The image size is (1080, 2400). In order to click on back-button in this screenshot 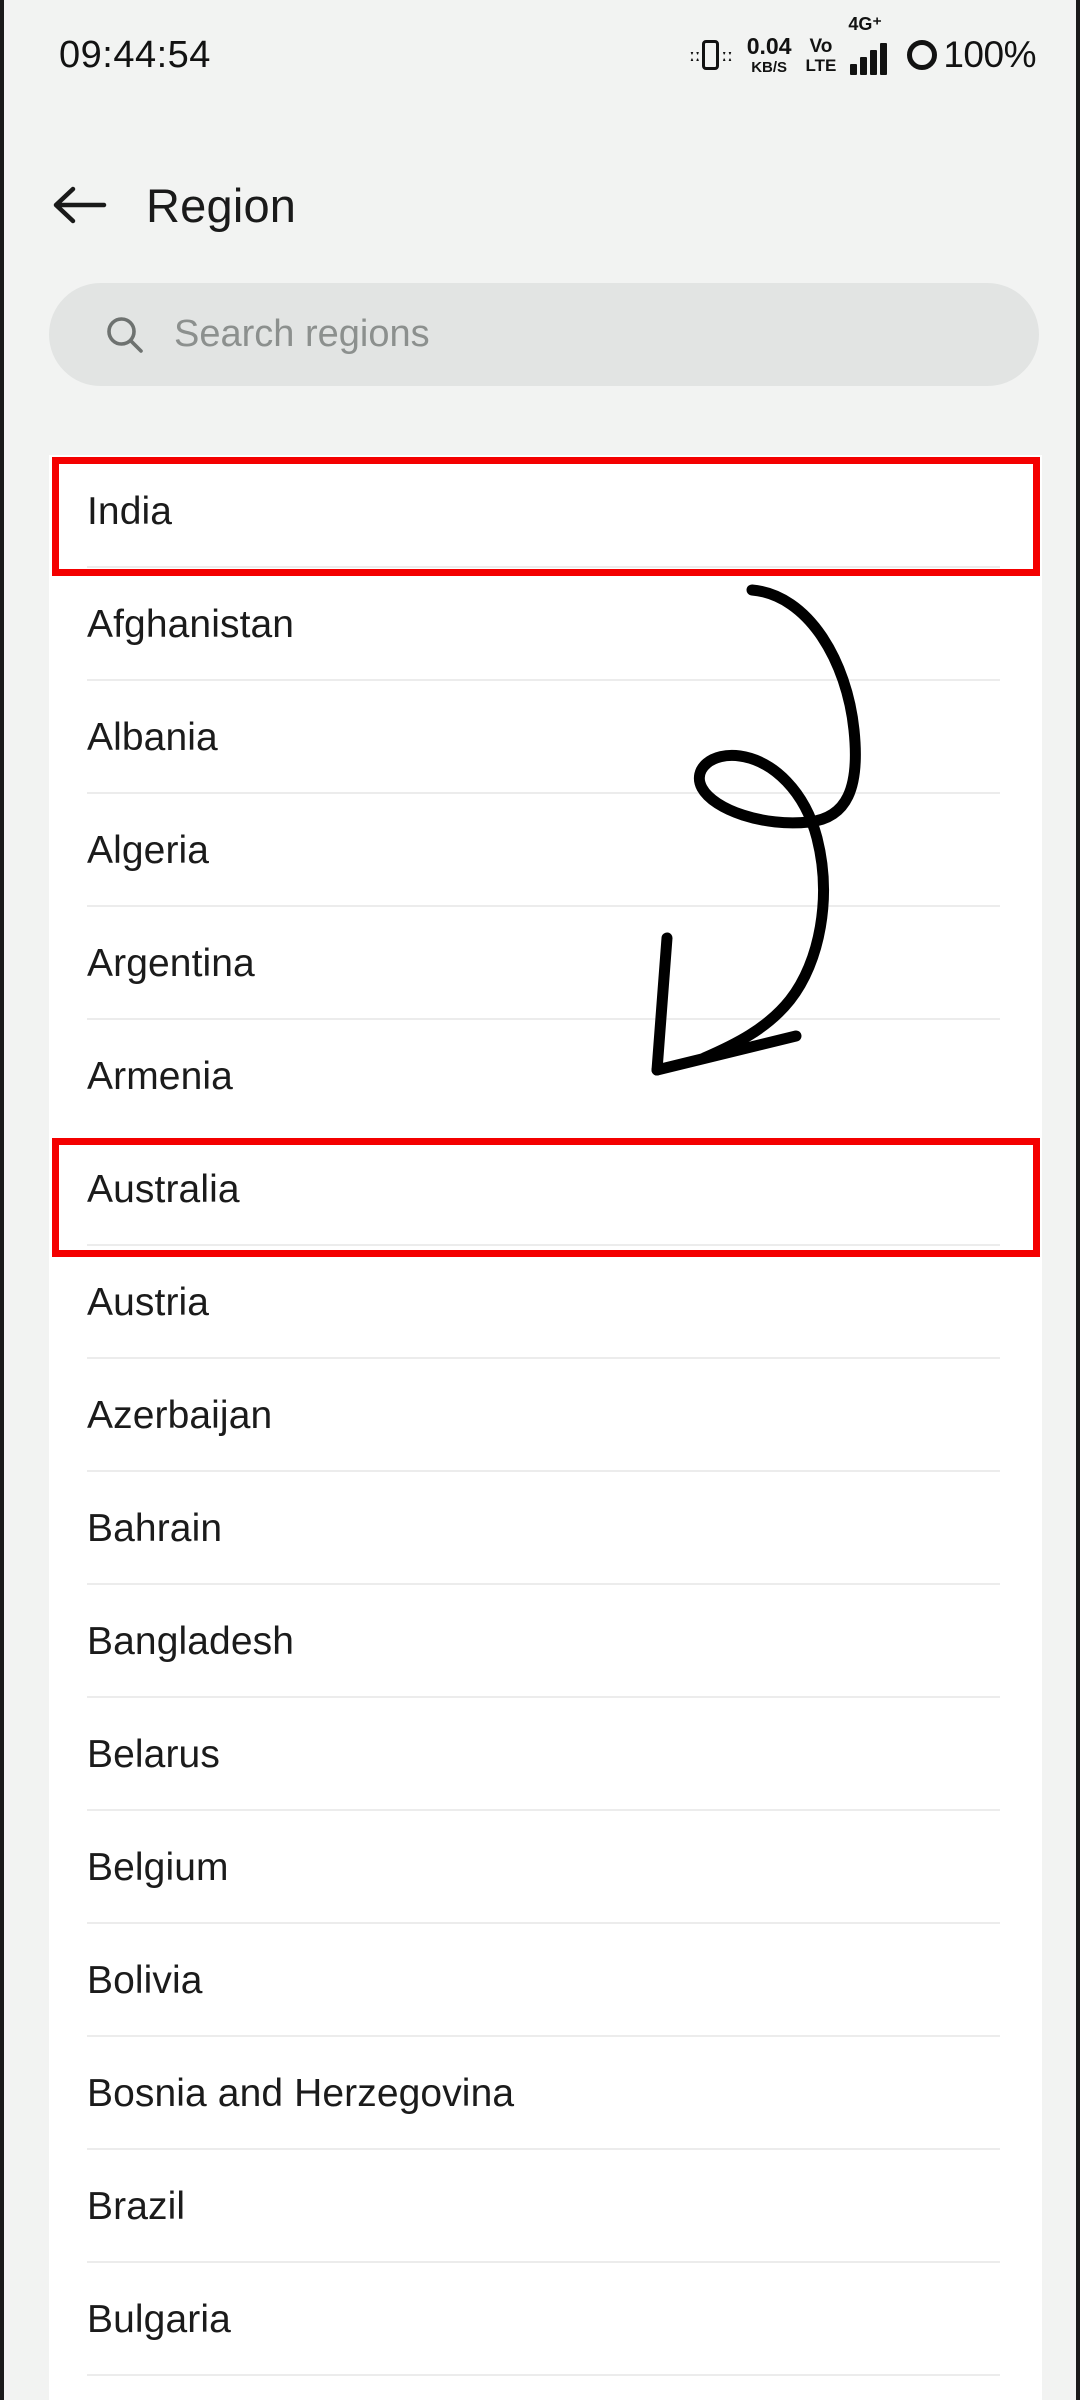, I will do `click(80, 205)`.